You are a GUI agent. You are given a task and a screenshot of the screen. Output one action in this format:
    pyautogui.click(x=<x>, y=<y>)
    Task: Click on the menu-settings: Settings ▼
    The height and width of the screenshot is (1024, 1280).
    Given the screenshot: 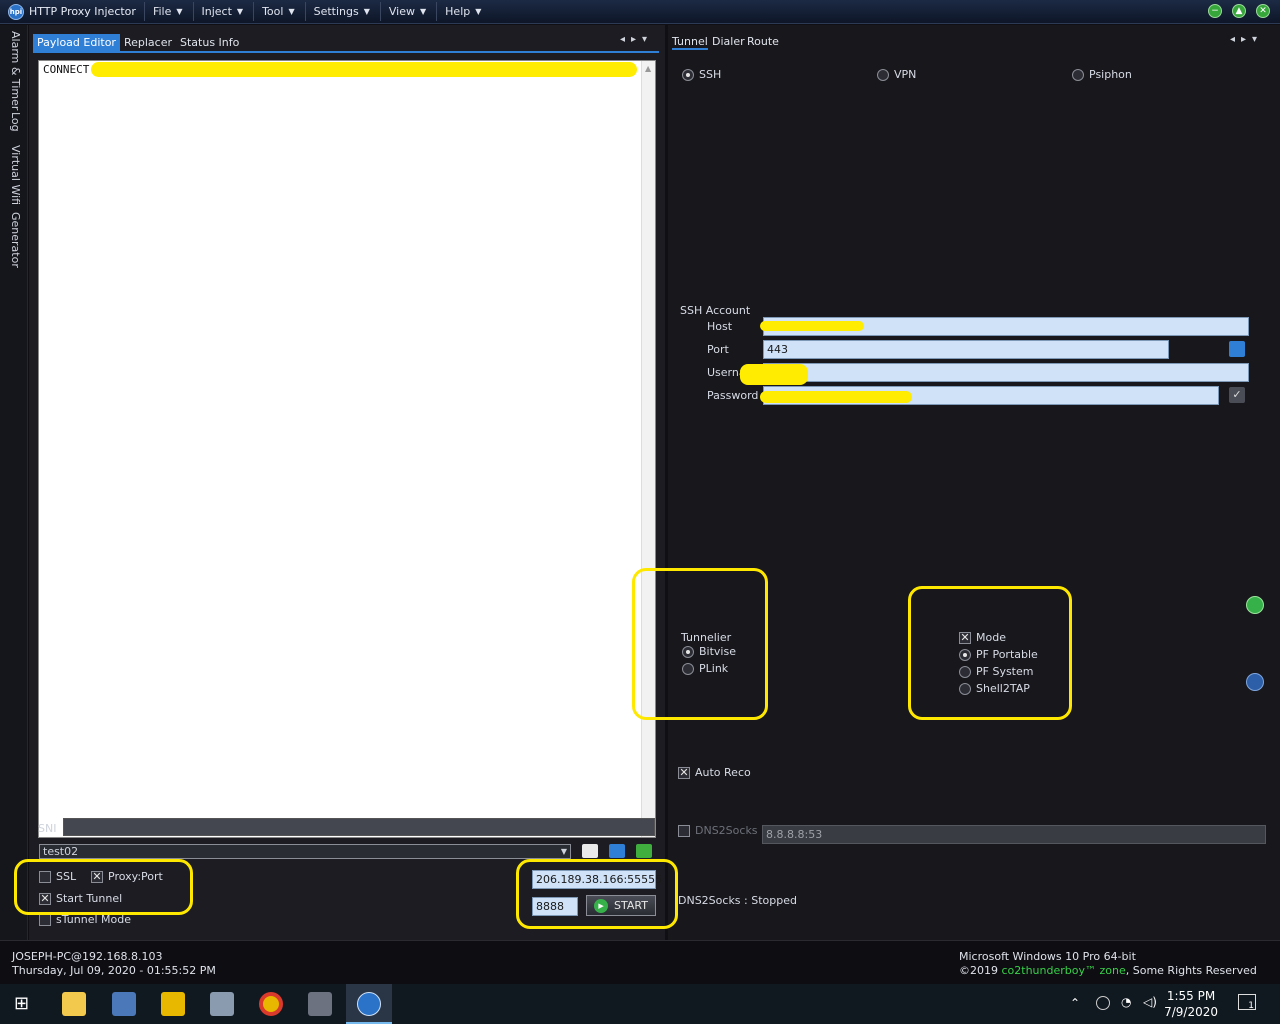 What is the action you would take?
    pyautogui.click(x=341, y=11)
    